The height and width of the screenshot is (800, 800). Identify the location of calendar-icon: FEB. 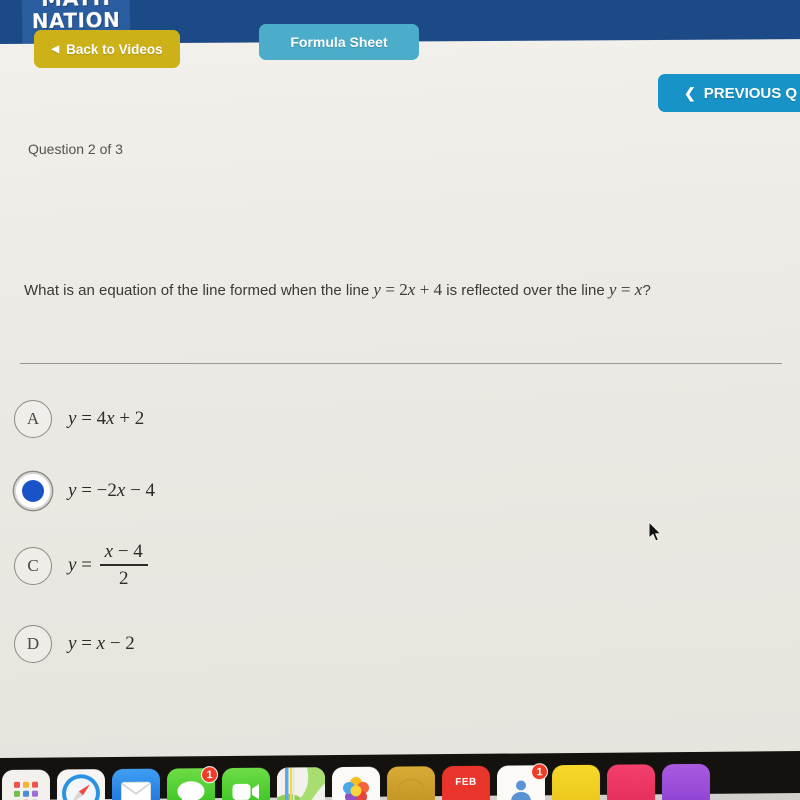
(466, 782).